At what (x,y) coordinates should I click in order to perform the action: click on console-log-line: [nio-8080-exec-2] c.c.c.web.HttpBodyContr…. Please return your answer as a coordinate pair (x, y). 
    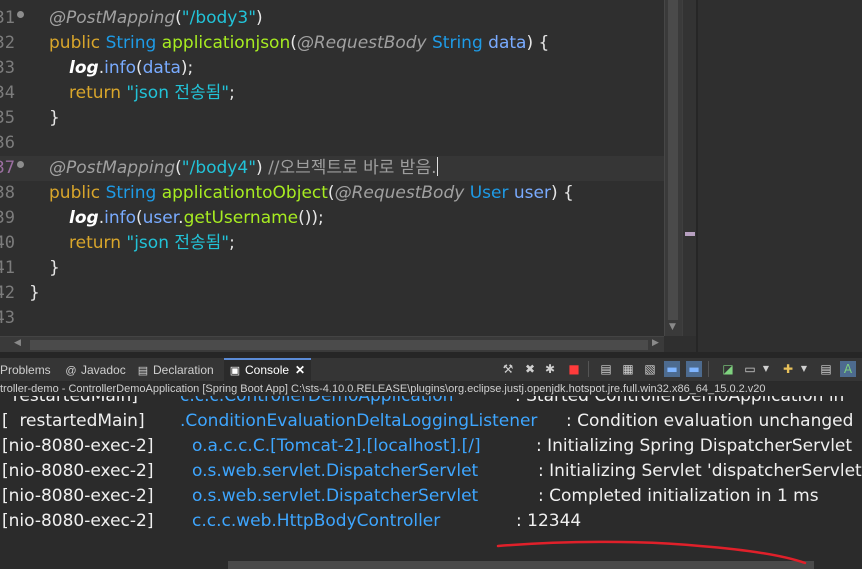
    Looking at the image, I should click on (431, 521).